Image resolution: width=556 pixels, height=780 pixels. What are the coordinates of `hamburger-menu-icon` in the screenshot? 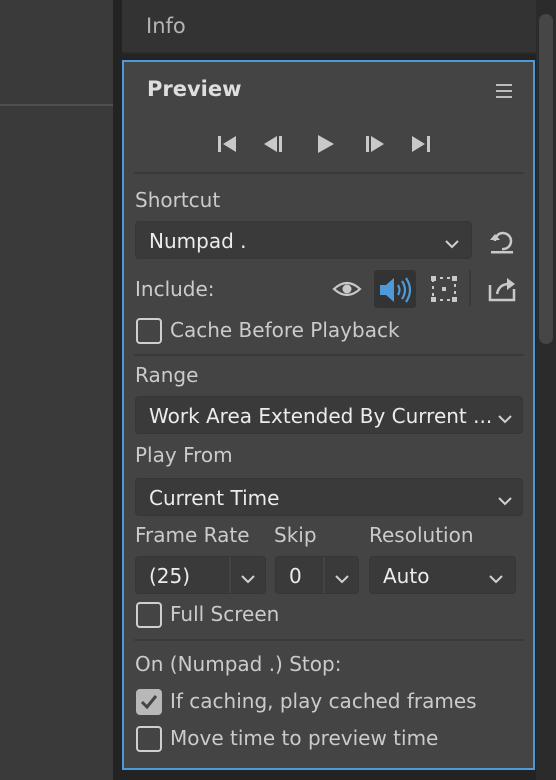 It's located at (504, 91).